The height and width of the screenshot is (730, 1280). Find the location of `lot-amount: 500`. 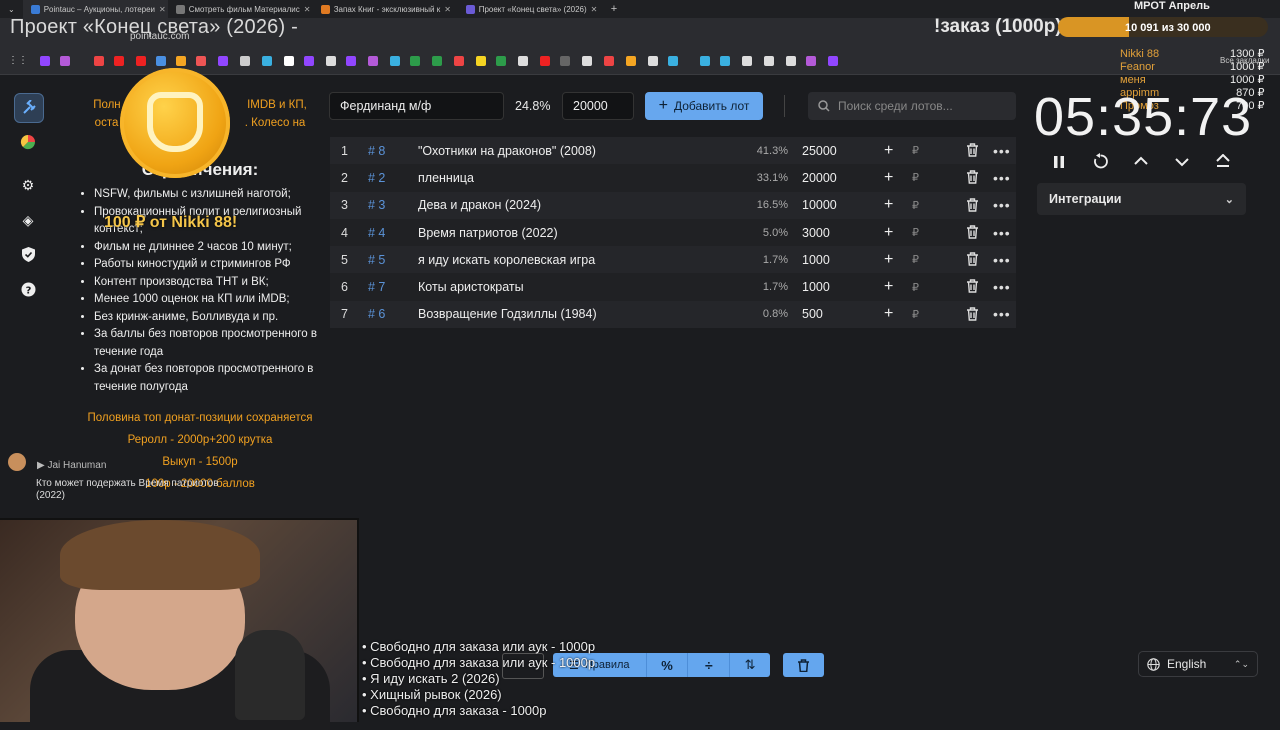

lot-amount: 500 is located at coordinates (812, 314).